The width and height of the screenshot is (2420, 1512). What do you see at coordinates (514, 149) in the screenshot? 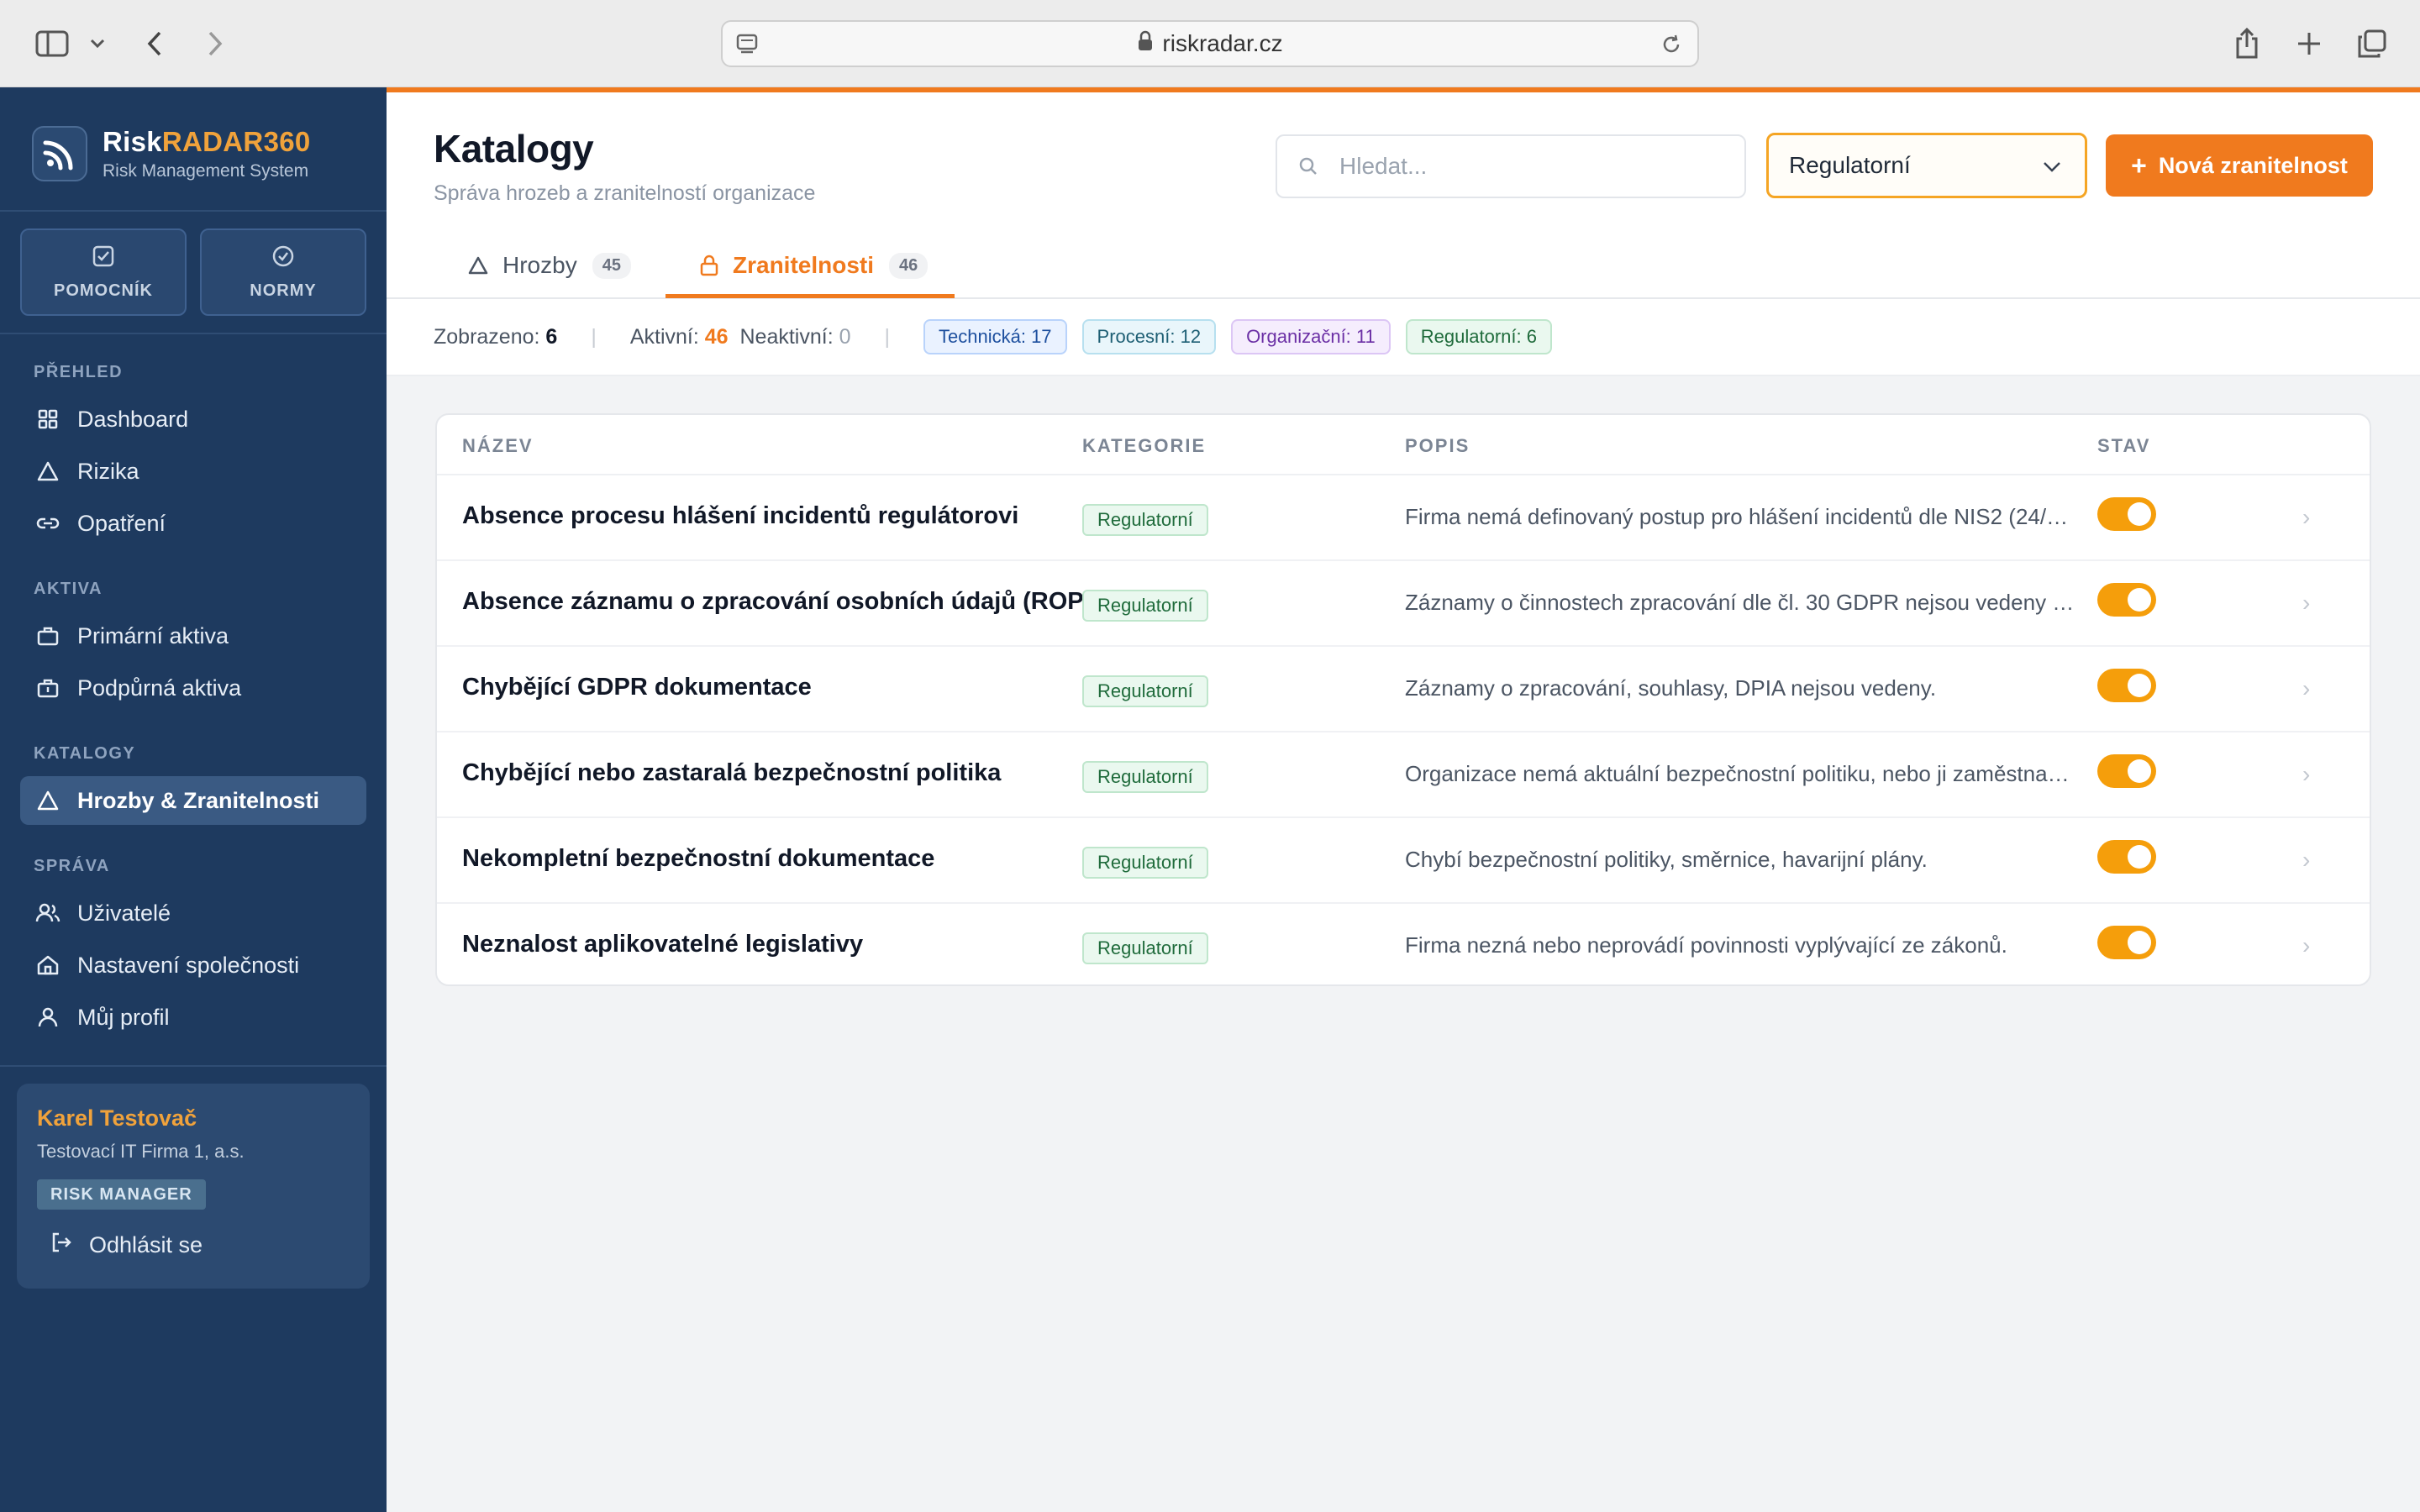
I see `page-title: Katalogy` at bounding box center [514, 149].